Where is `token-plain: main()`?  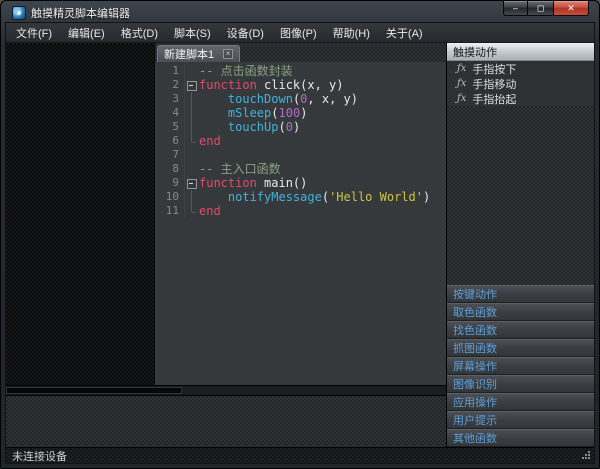 token-plain: main() is located at coordinates (282, 183).